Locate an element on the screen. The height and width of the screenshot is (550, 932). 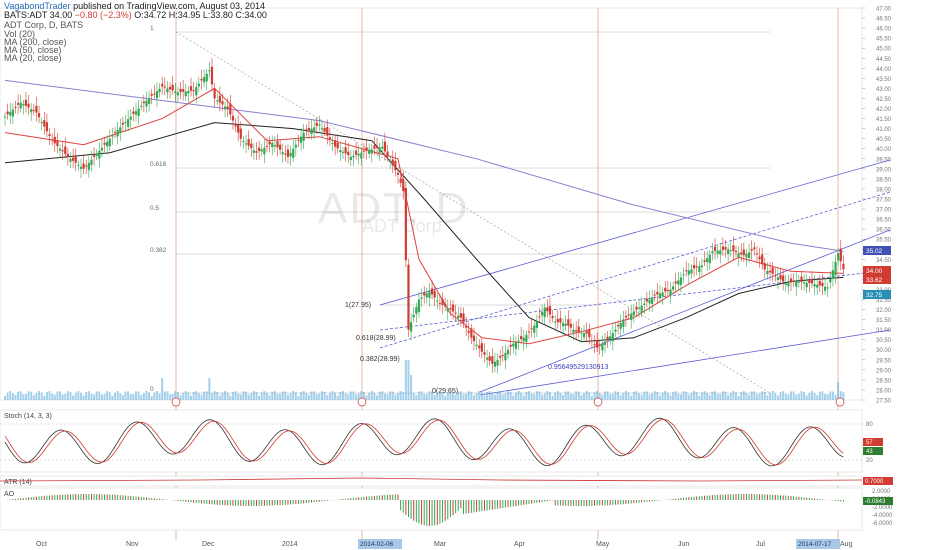
fib-level-label: 0.382 is located at coordinates (158, 250).